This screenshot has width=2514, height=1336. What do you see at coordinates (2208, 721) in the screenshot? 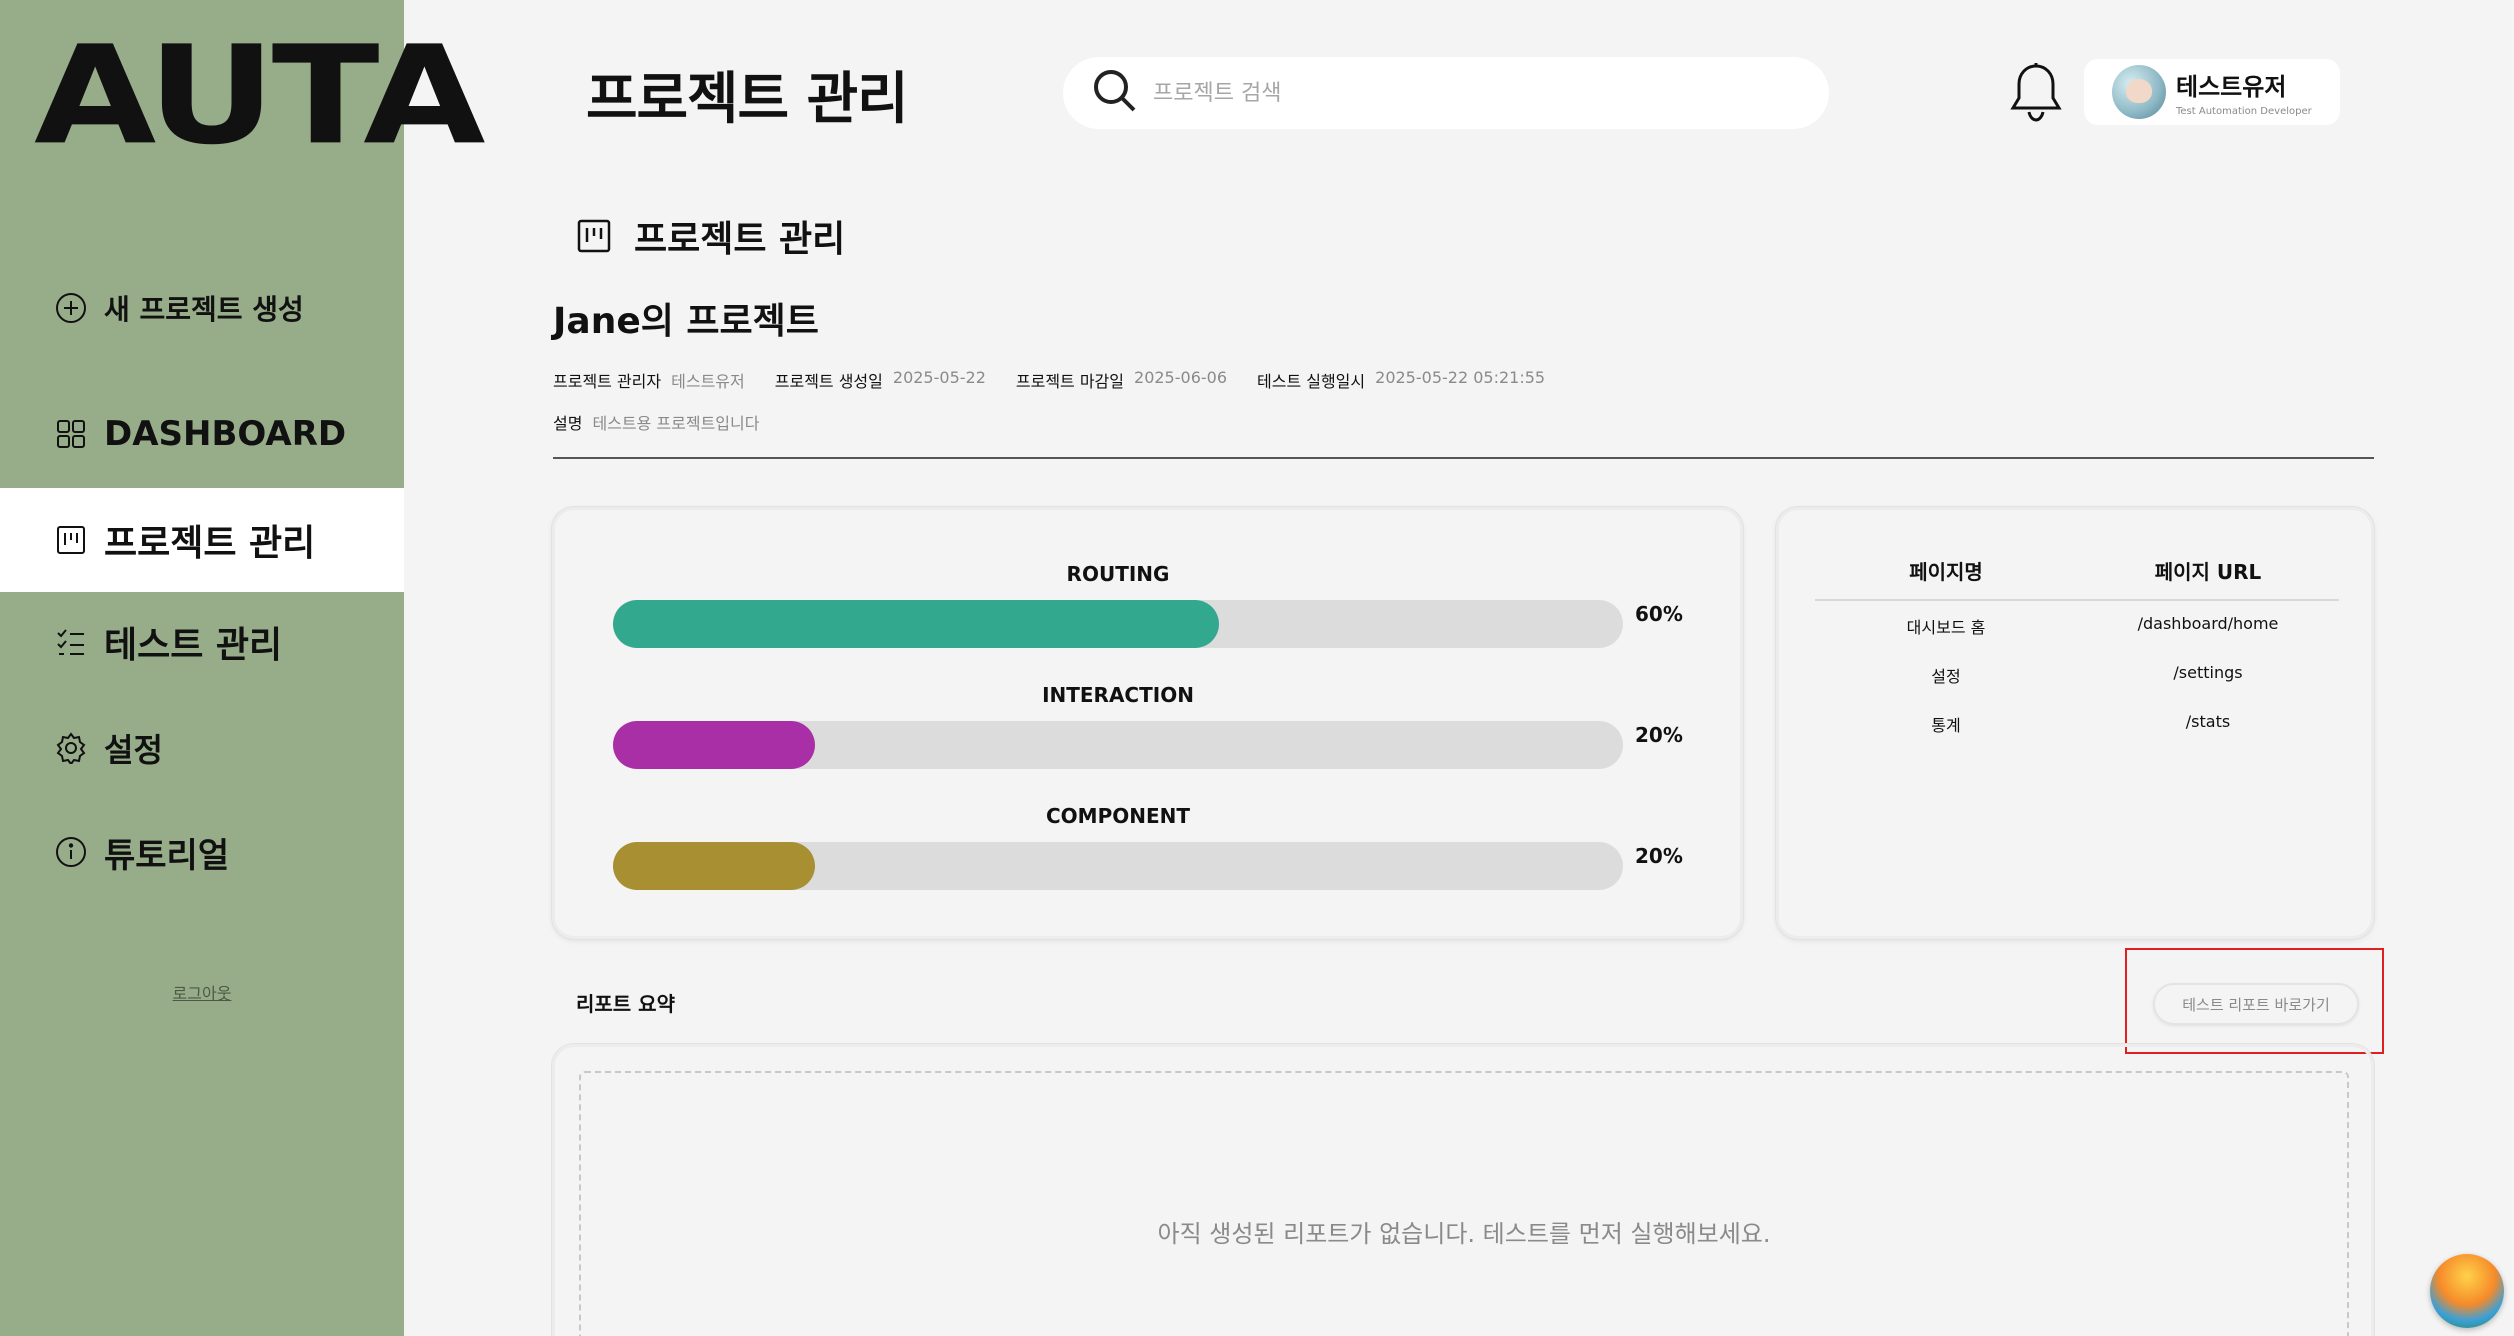
I see `page-url: /stats` at bounding box center [2208, 721].